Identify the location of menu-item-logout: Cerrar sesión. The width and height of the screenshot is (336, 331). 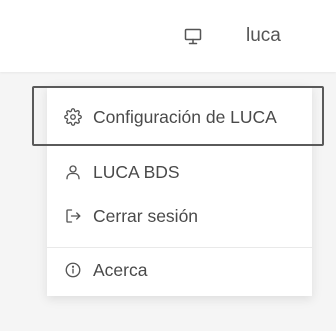
(179, 216).